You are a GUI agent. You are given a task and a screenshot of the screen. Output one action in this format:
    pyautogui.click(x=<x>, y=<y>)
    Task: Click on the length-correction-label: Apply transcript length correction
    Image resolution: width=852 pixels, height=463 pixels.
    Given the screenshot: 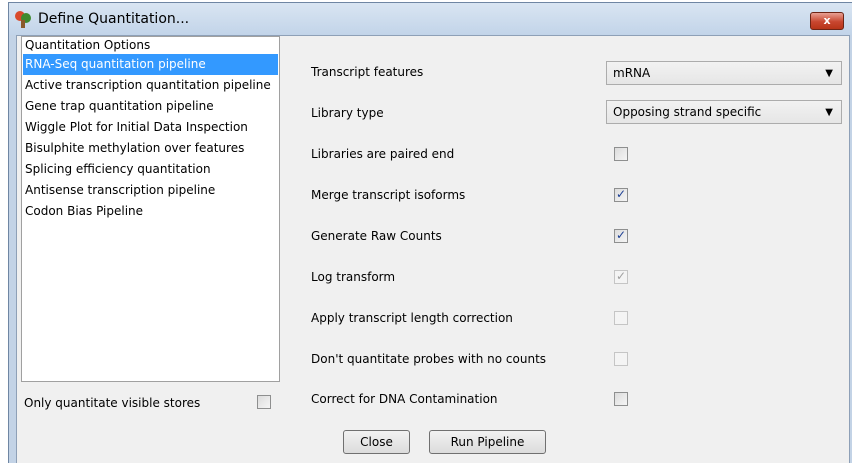 What is the action you would take?
    pyautogui.click(x=412, y=318)
    